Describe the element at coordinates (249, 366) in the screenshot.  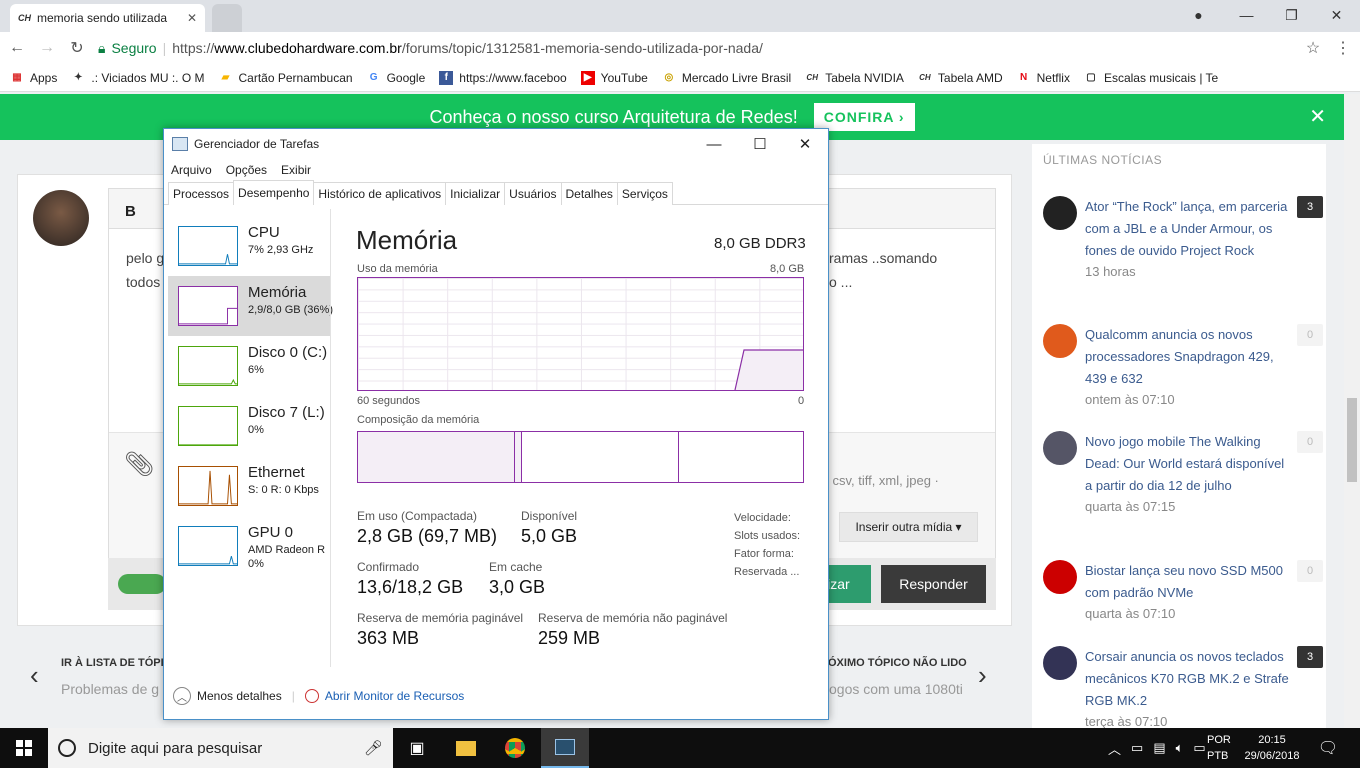
I see `resource-2: Disco 0 (C:) 6%` at that location.